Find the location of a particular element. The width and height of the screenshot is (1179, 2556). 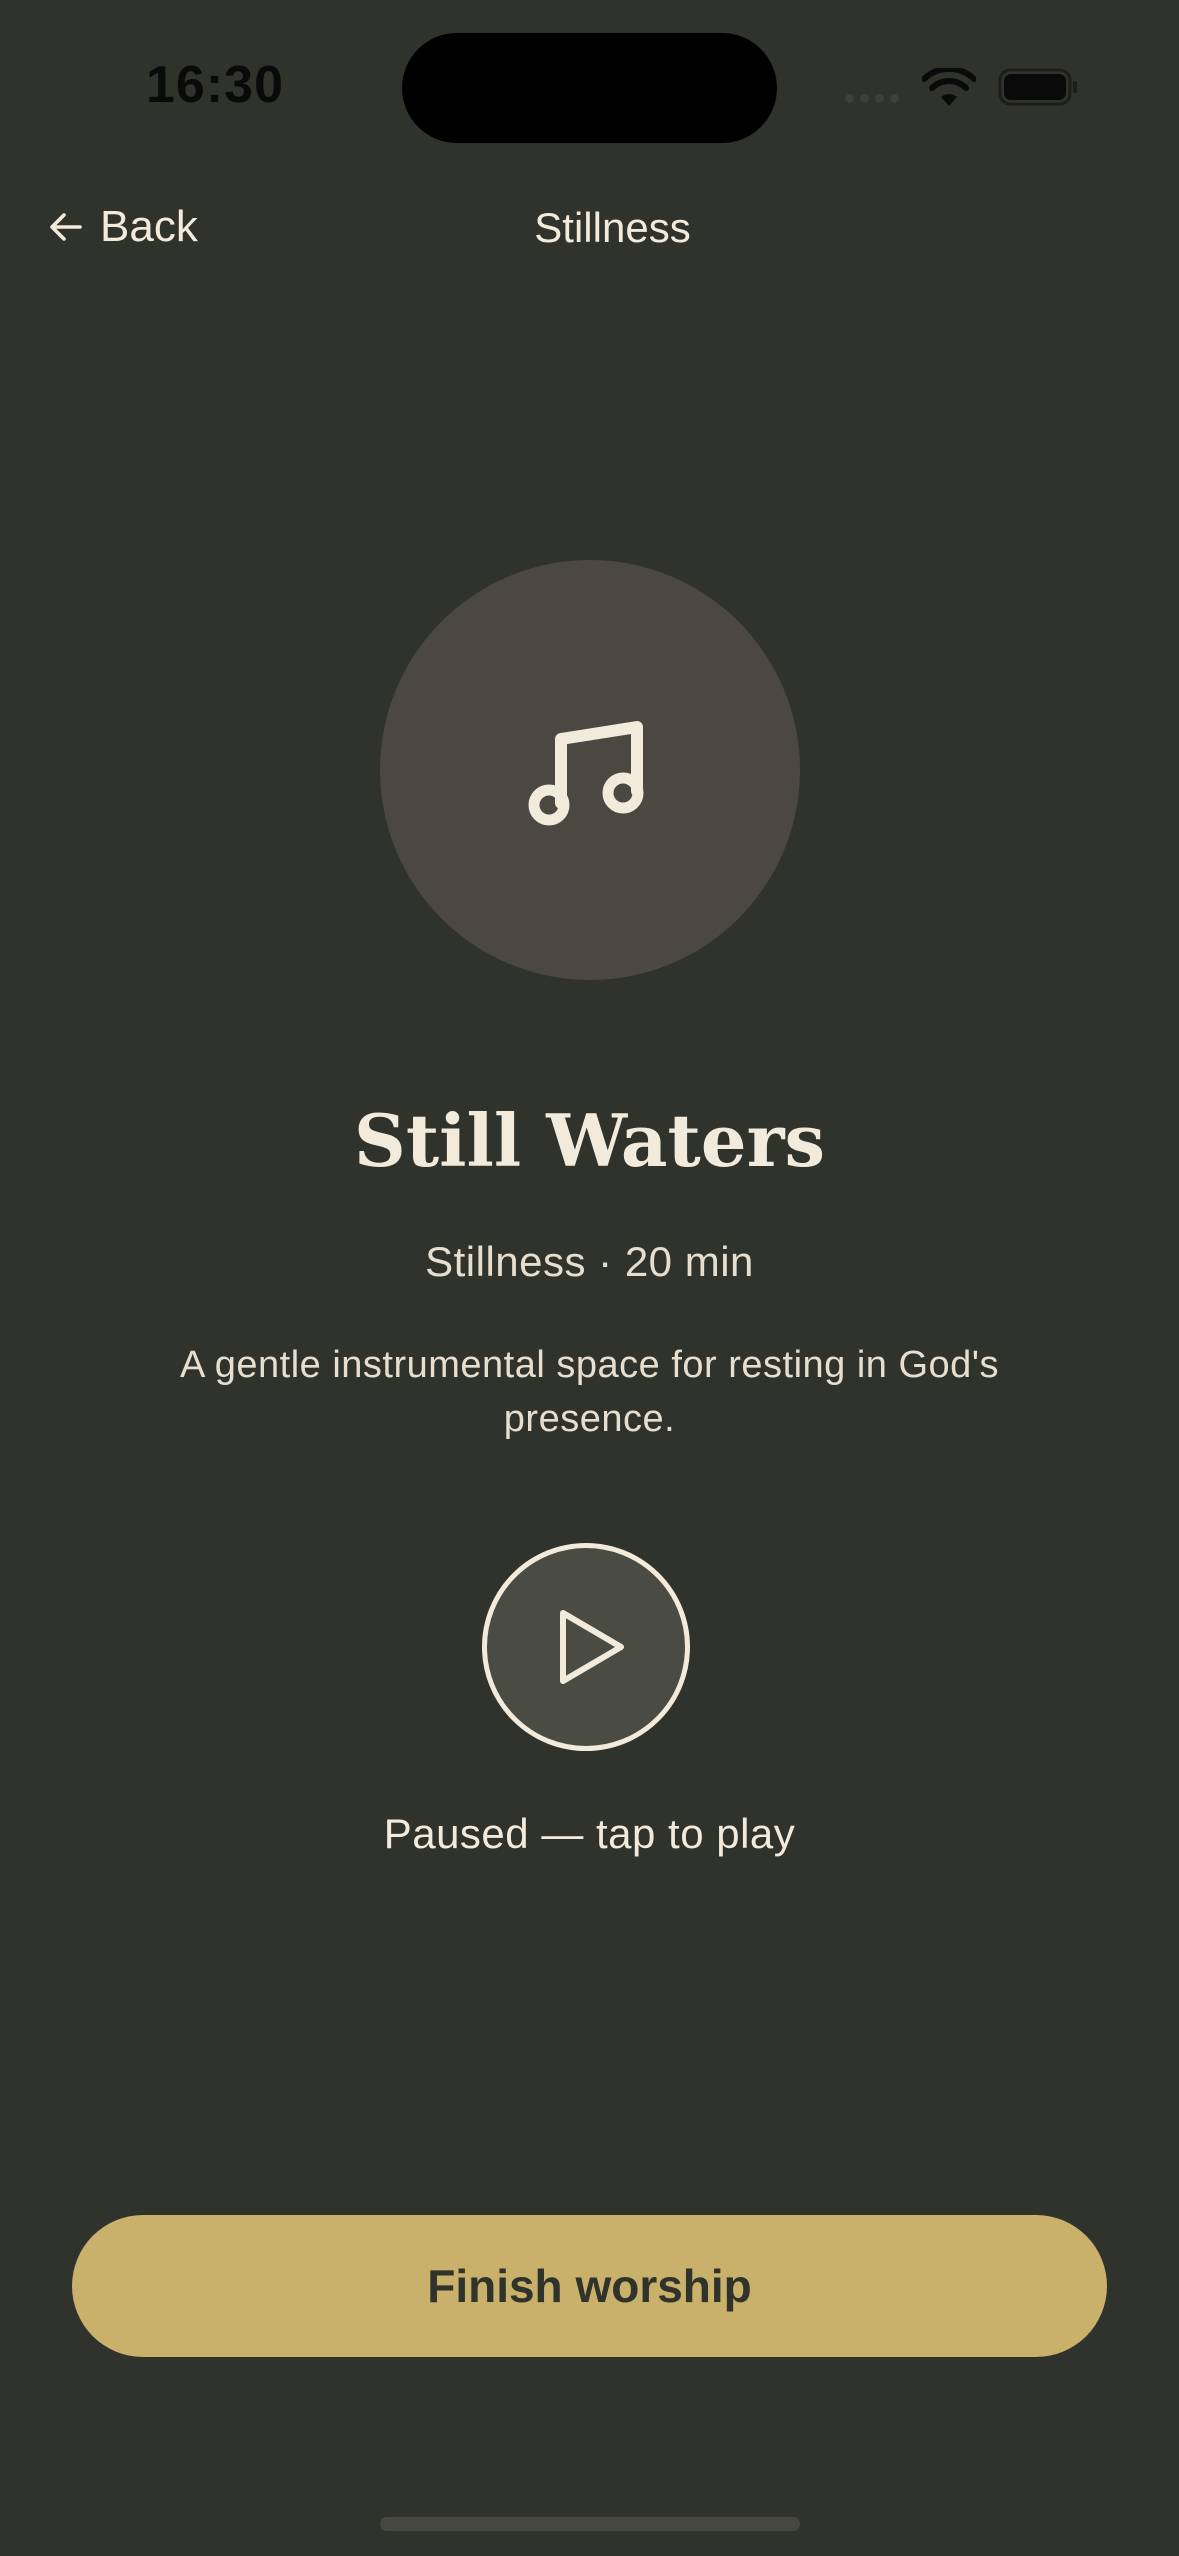

music-note-icon is located at coordinates (586, 773).